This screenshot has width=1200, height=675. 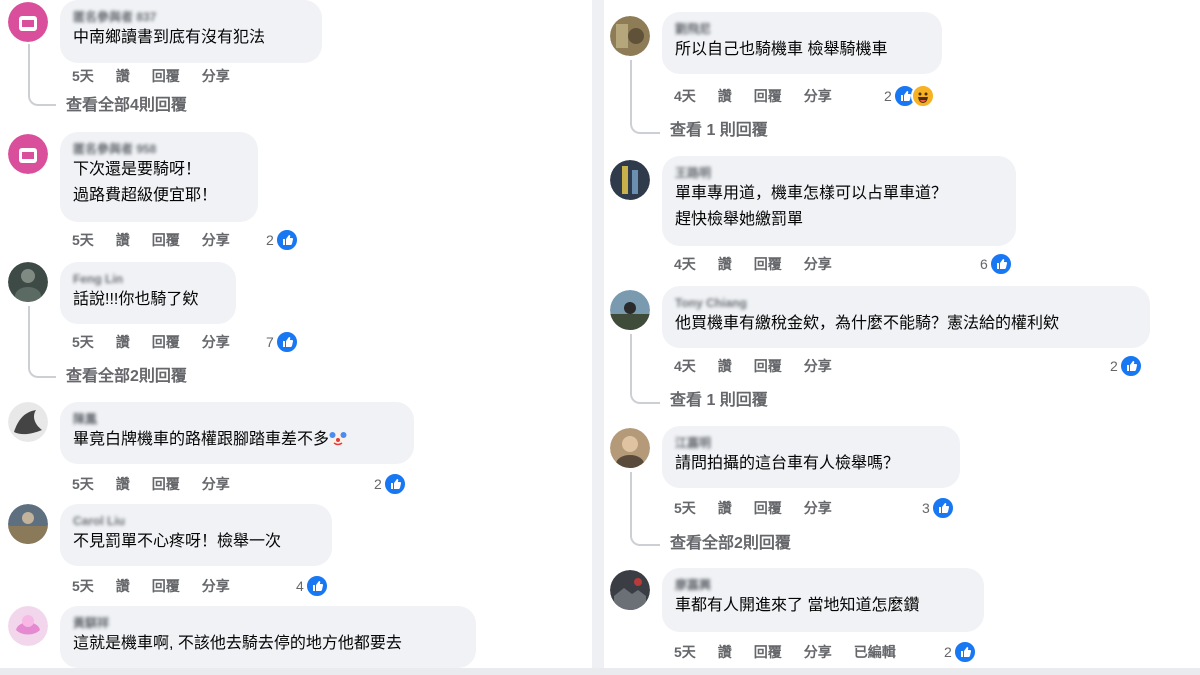 I want to click on commenter-name: 廖嘉興, so click(x=823, y=585).